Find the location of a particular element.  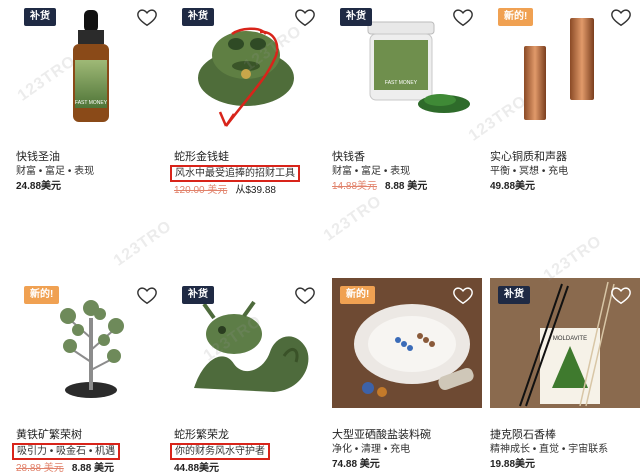

product-price: 14.88美元 8.88 美元 is located at coordinates (407, 186).